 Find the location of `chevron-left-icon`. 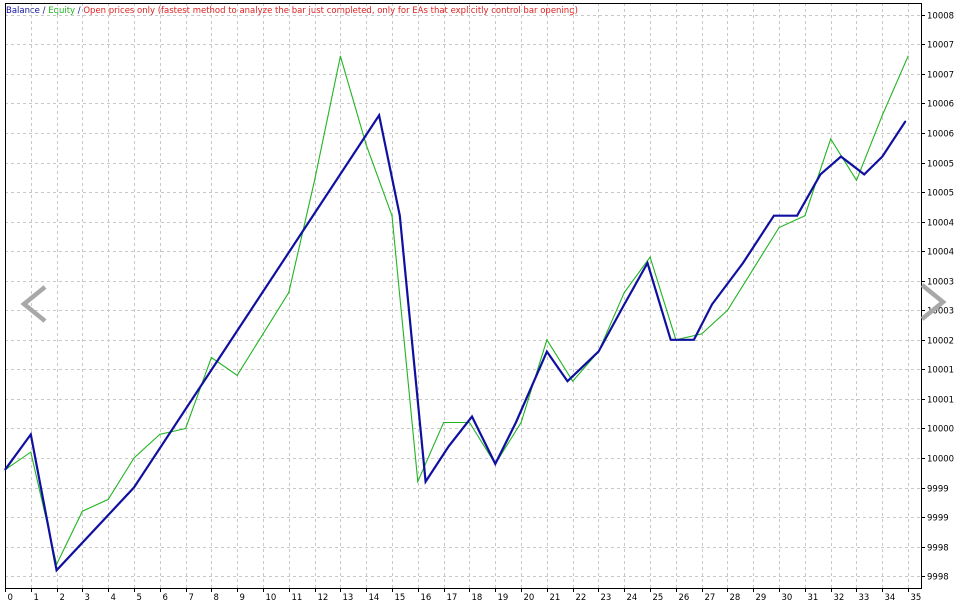

chevron-left-icon is located at coordinates (33, 304).